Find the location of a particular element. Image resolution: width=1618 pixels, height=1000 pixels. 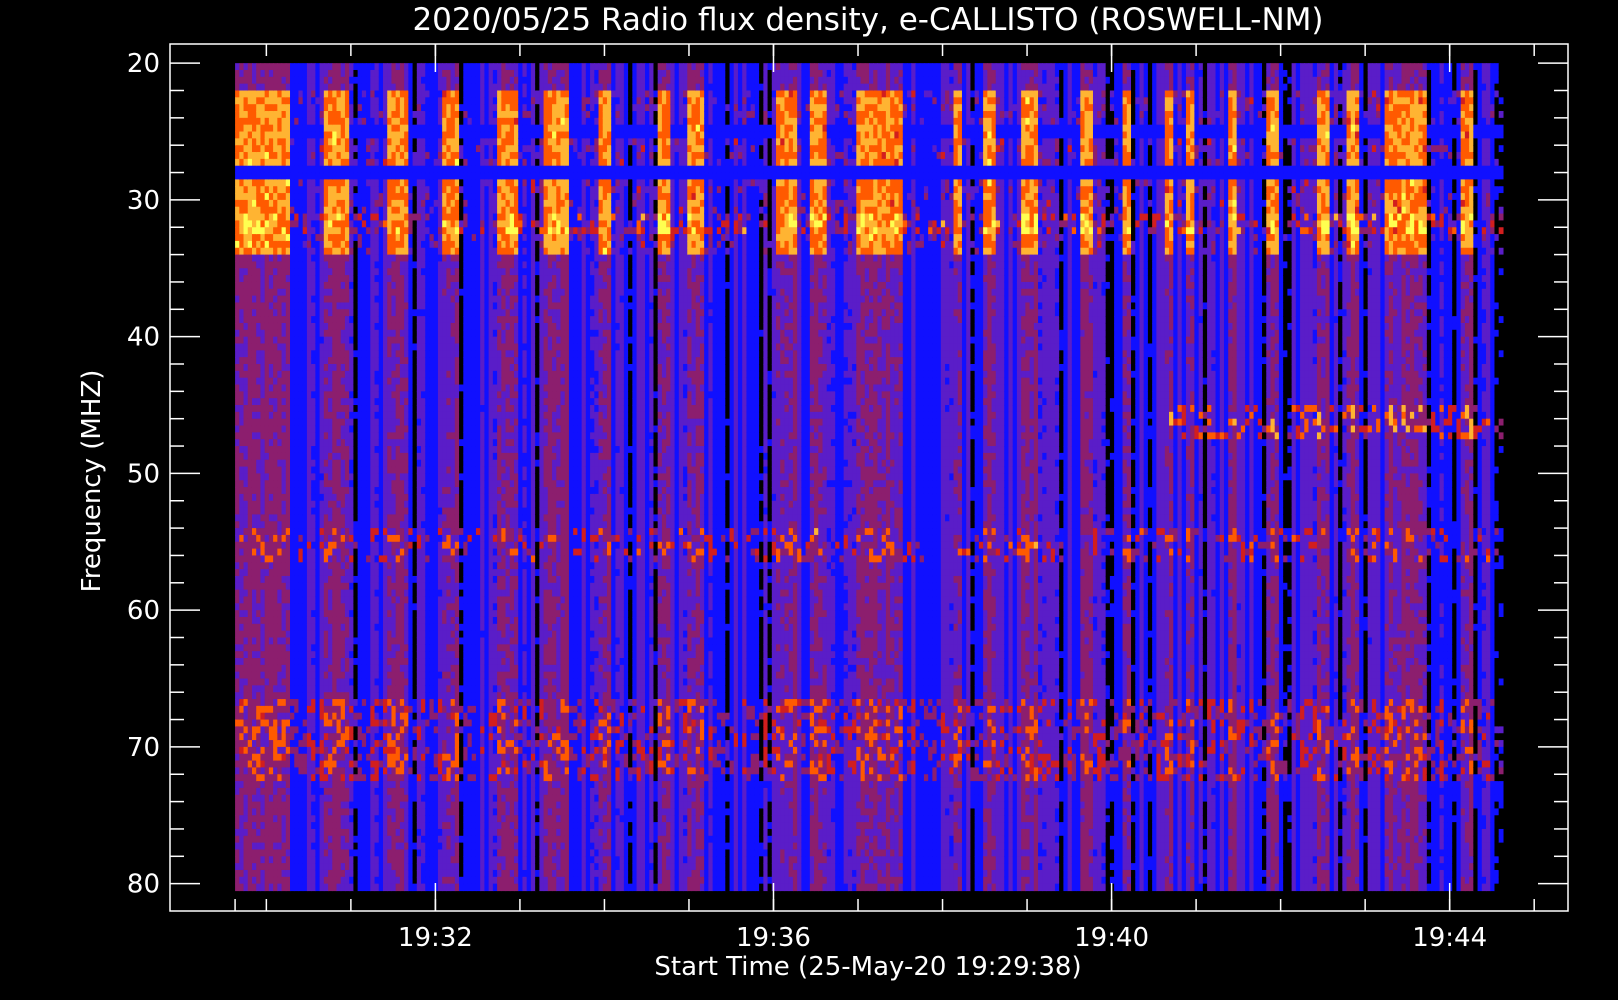

x-axis-label: Start Time (25-May-20 19:29:38) is located at coordinates (867, 967).